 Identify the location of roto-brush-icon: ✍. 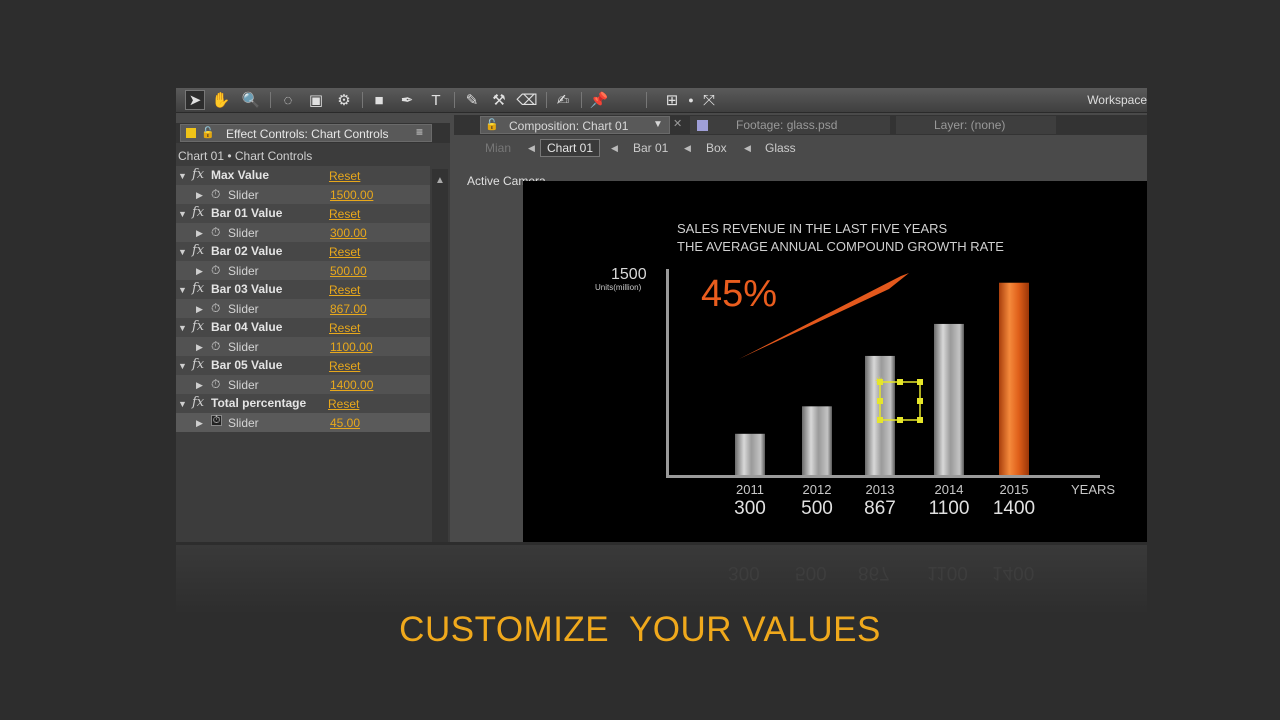
(563, 100).